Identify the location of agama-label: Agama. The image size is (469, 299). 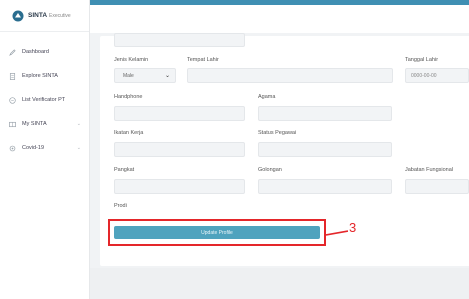
(267, 97).